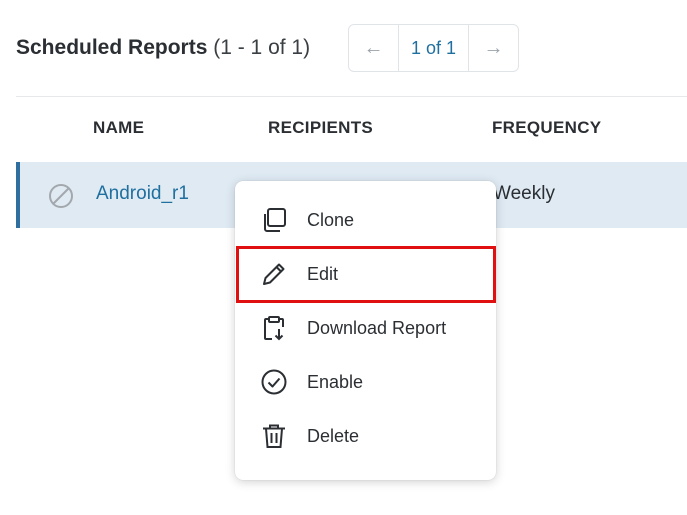 This screenshot has width=687, height=515. I want to click on menu-item-label: Download Report, so click(377, 327).